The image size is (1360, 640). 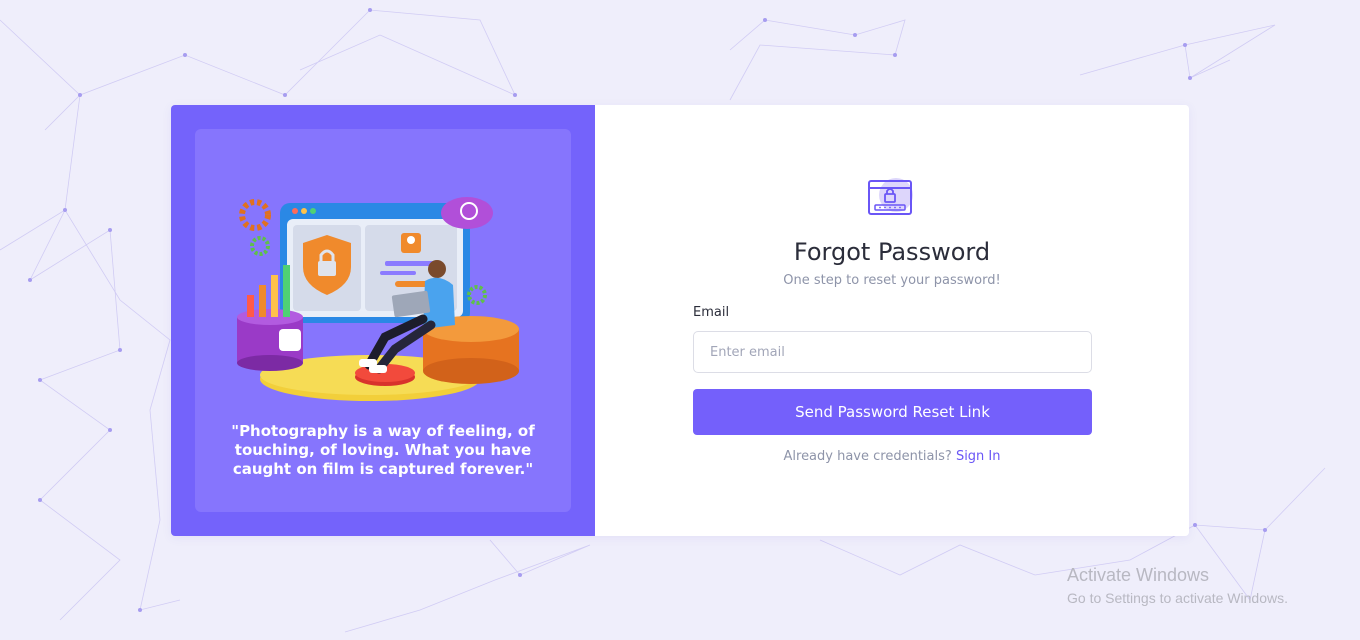 I want to click on signin-prompt-line: Already have credentials? Sign In, so click(x=892, y=456).